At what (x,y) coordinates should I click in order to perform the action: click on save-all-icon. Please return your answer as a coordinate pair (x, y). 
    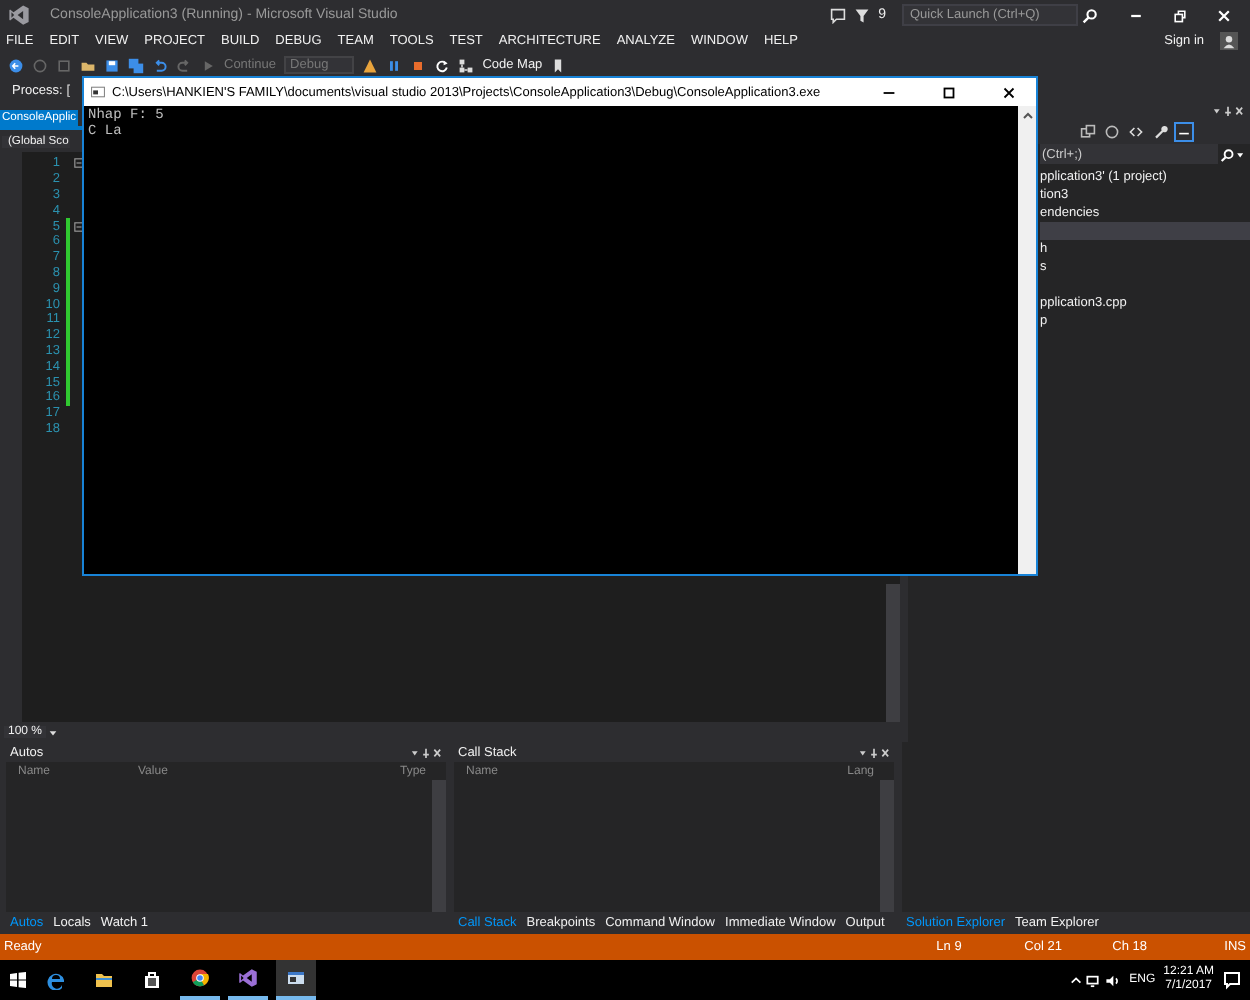
    Looking at the image, I should click on (136, 65).